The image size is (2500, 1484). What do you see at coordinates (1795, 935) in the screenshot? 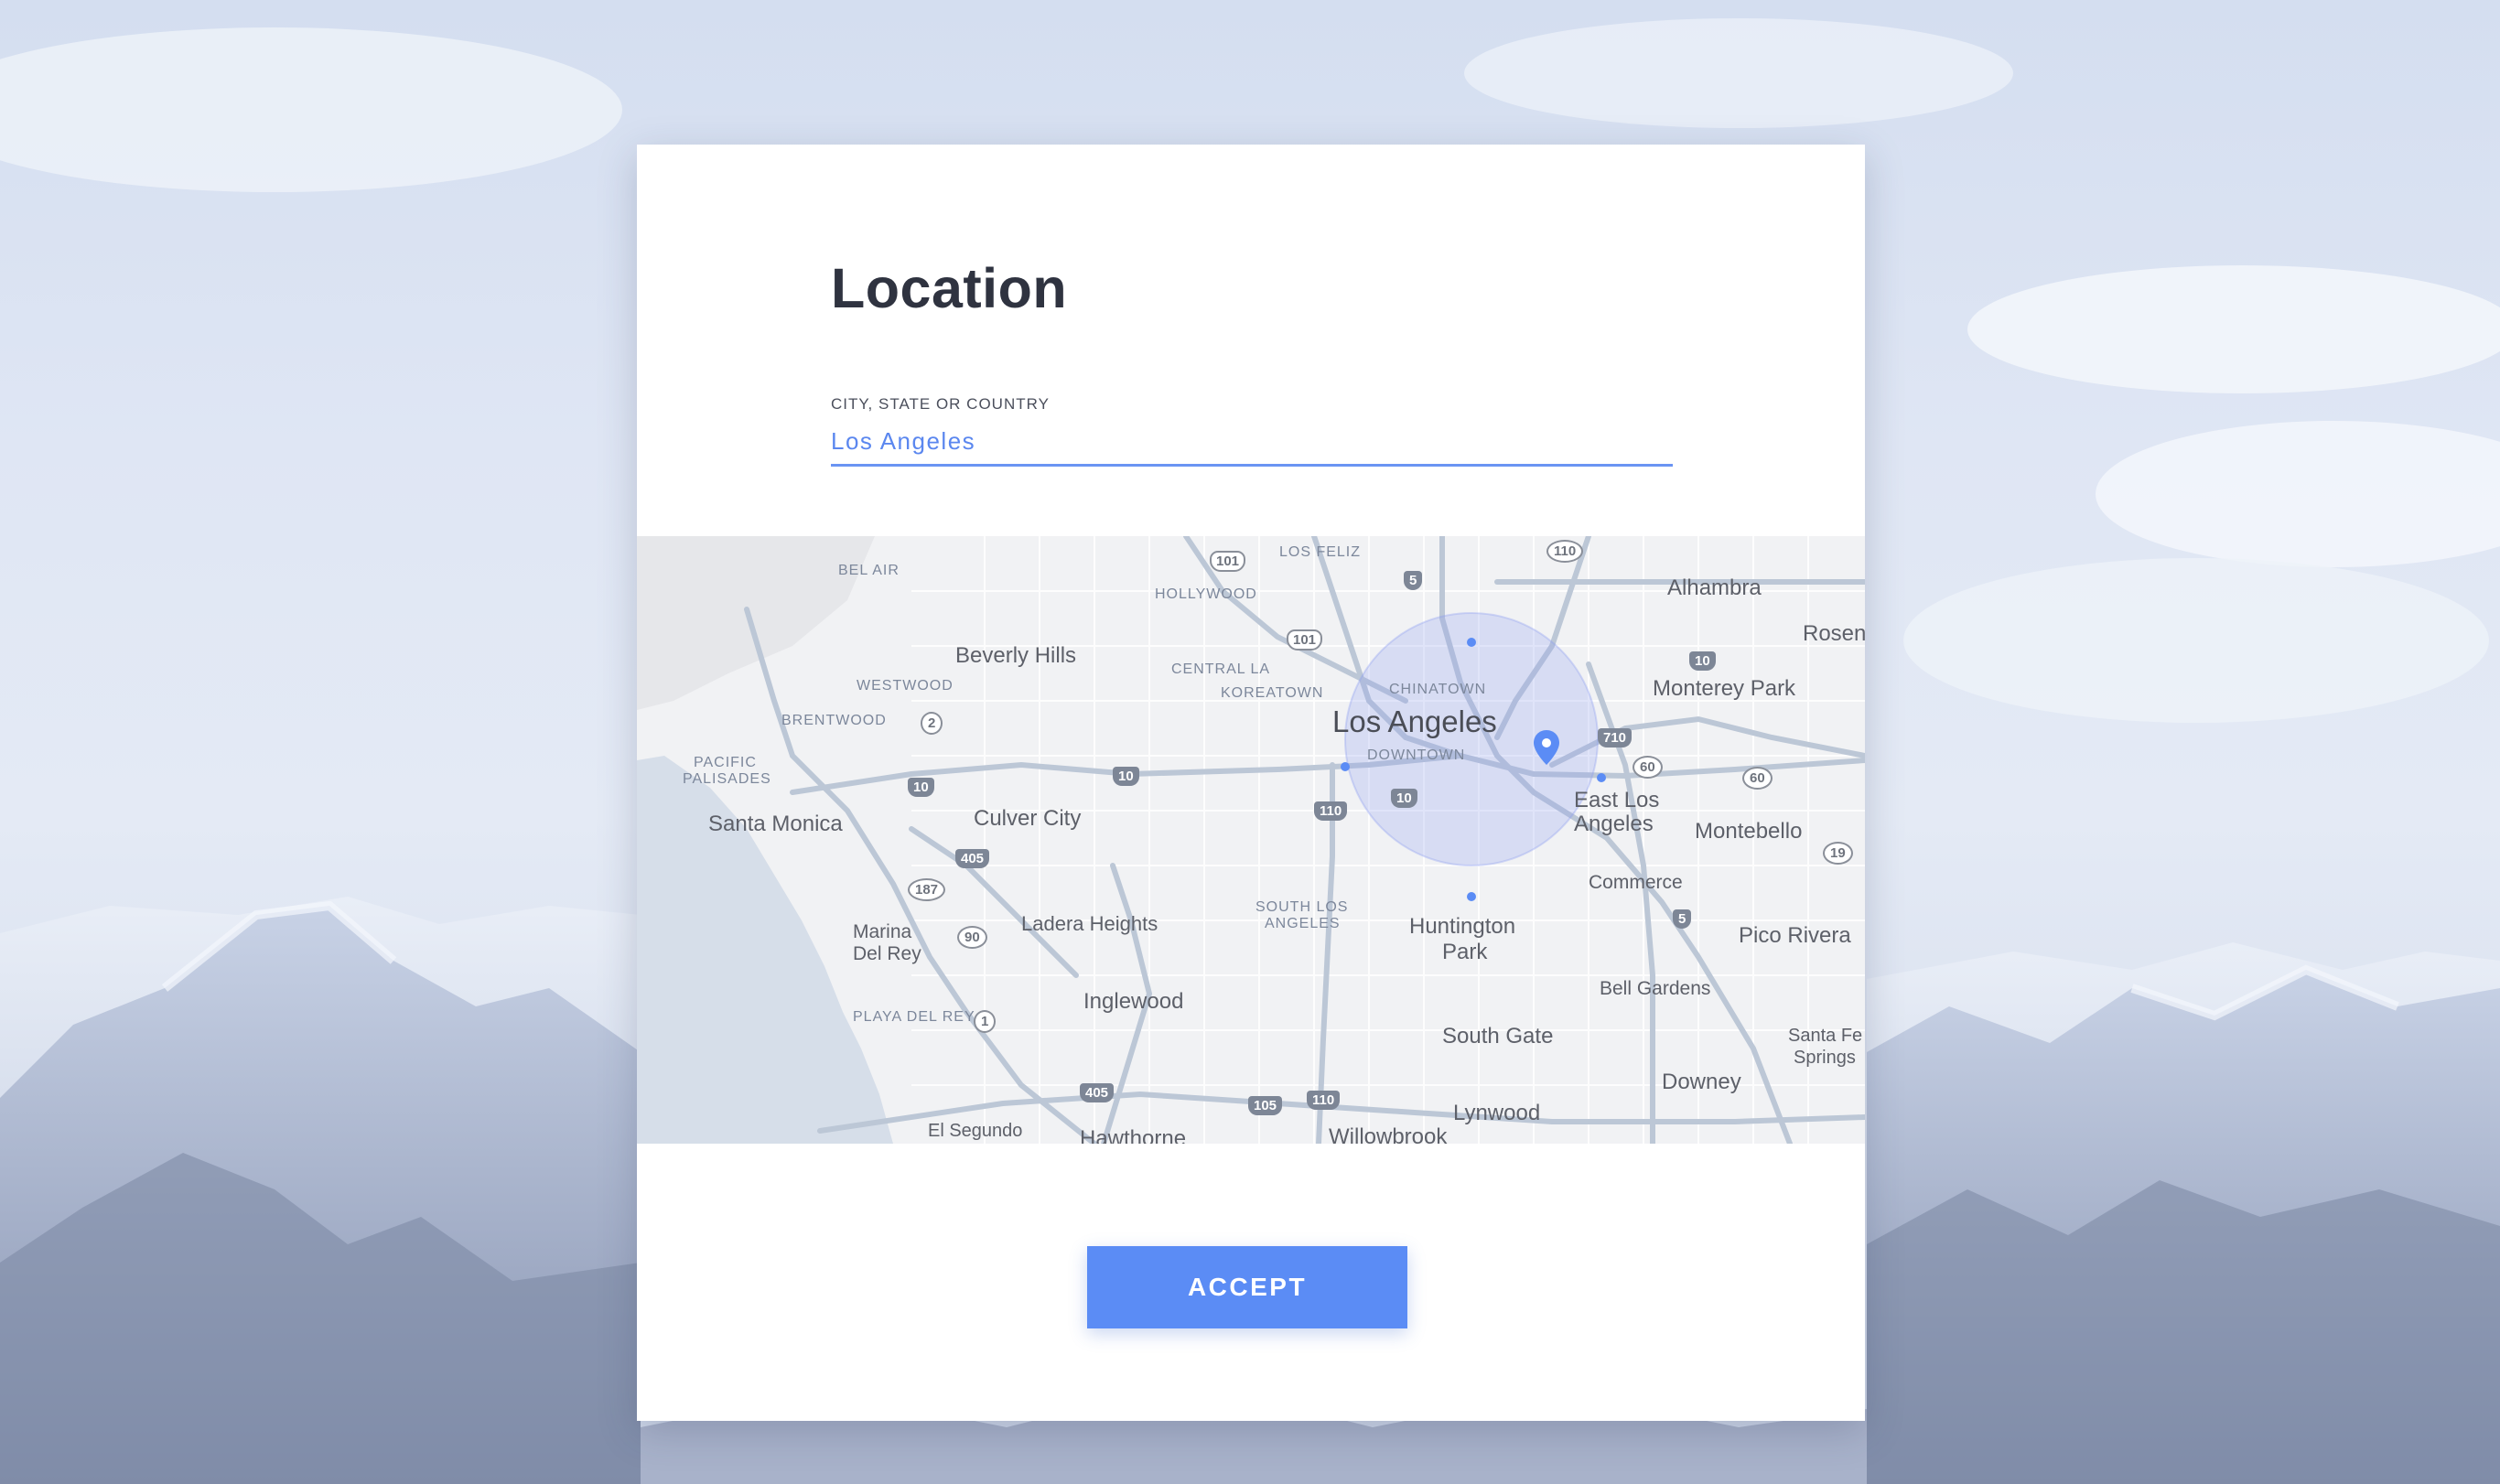
I see `map-city-label: Pico Rivera` at bounding box center [1795, 935].